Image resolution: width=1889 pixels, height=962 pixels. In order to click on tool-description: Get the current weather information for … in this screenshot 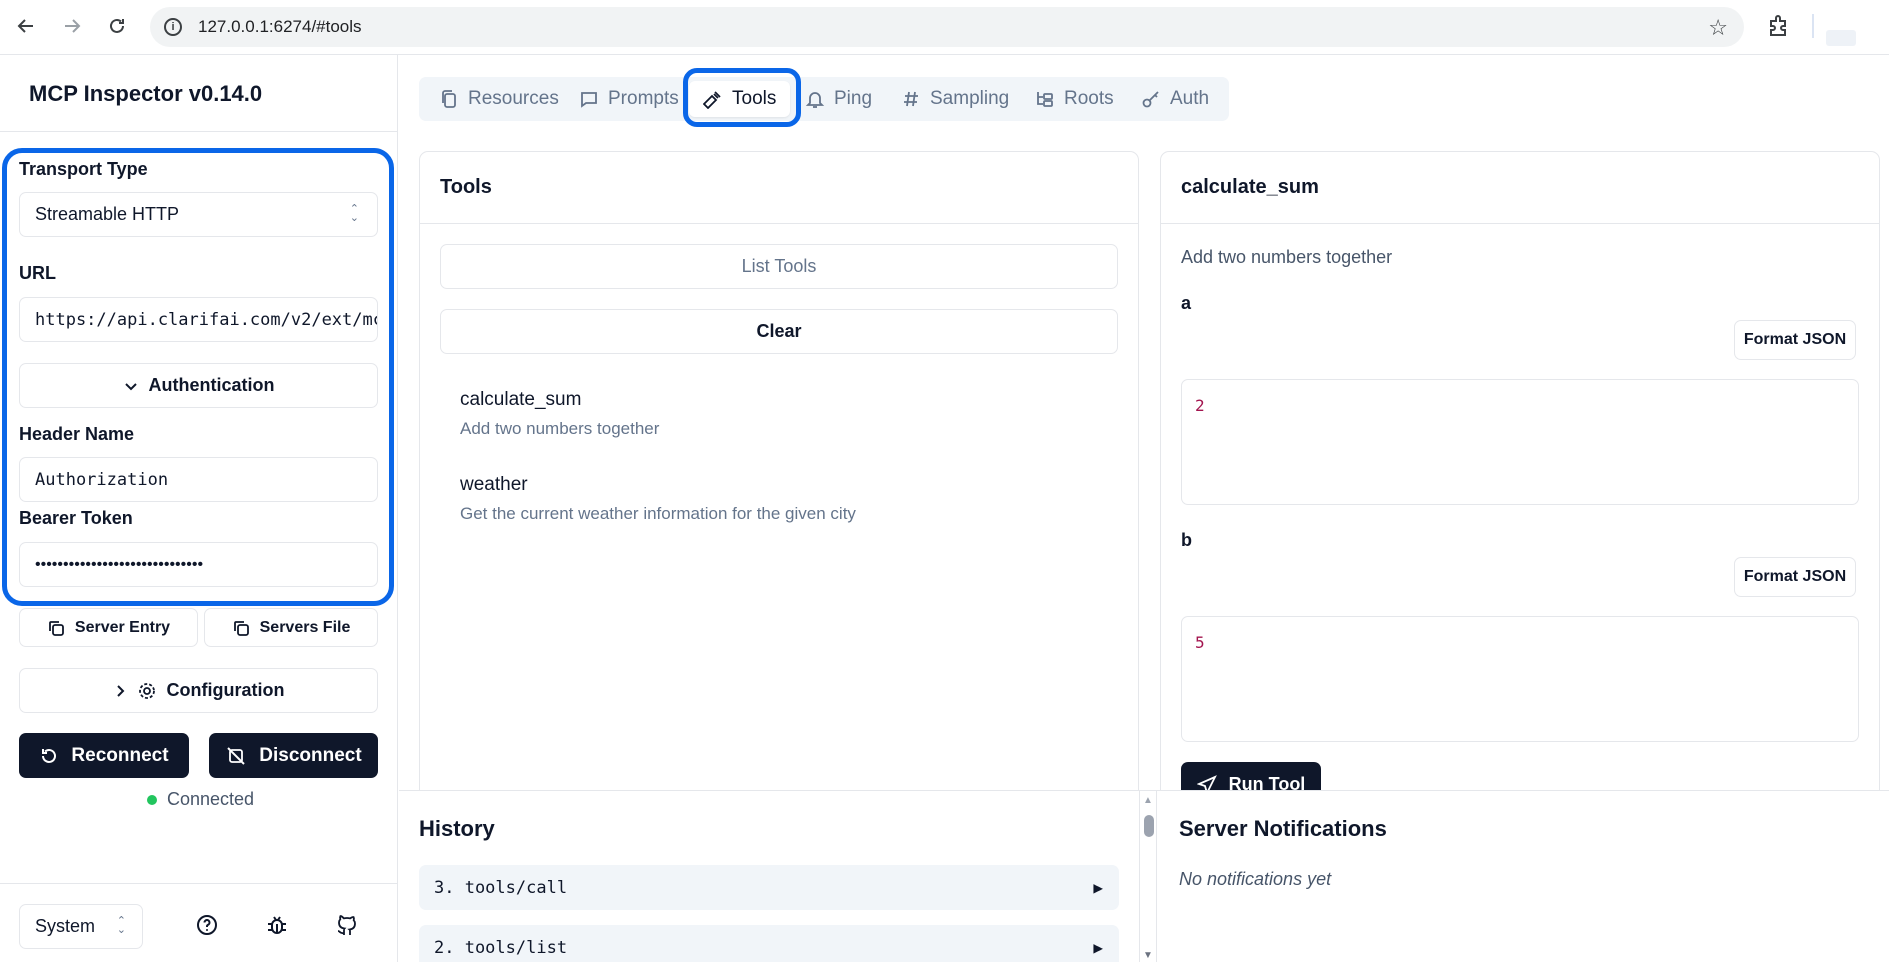, I will do `click(658, 513)`.